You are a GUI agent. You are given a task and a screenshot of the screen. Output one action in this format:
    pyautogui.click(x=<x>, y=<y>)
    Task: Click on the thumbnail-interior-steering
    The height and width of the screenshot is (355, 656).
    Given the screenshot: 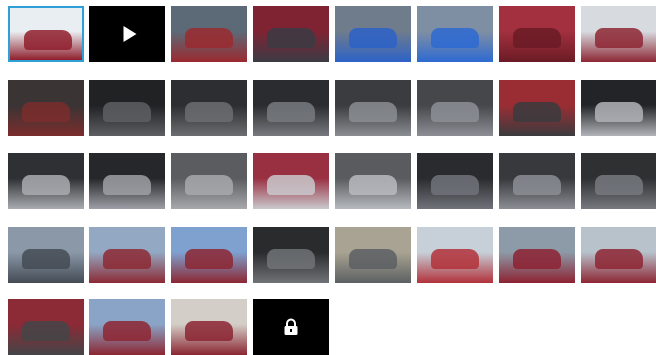 What is the action you would take?
    pyautogui.click(x=127, y=108)
    